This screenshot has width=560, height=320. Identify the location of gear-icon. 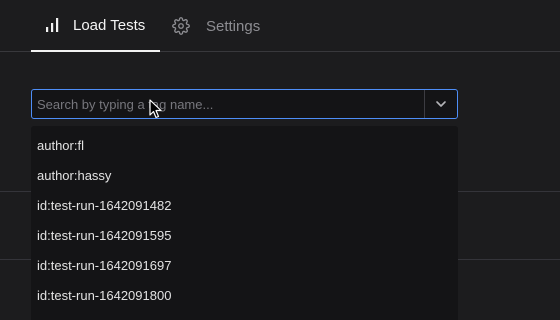
(181, 26).